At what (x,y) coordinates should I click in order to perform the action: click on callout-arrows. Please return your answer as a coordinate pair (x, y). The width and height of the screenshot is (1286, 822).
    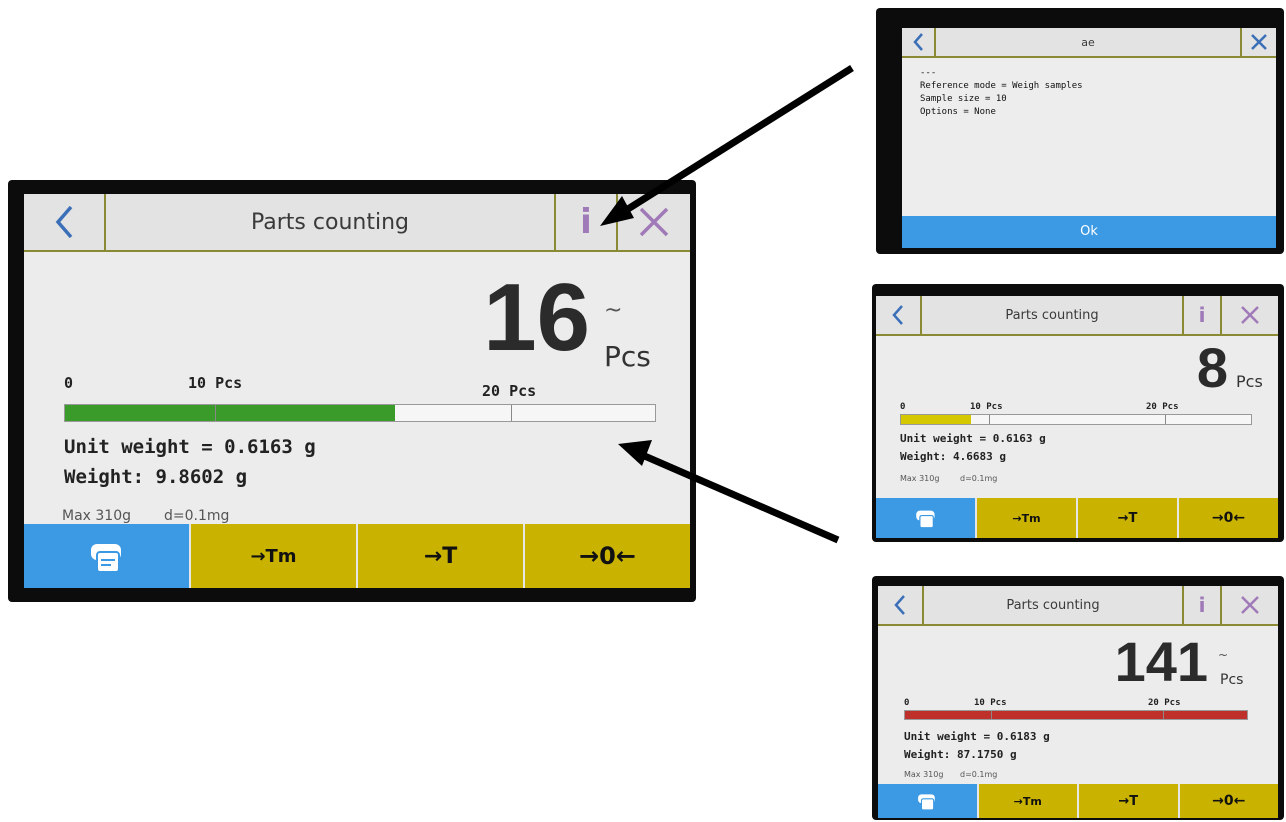
    Looking at the image, I should click on (727, 304).